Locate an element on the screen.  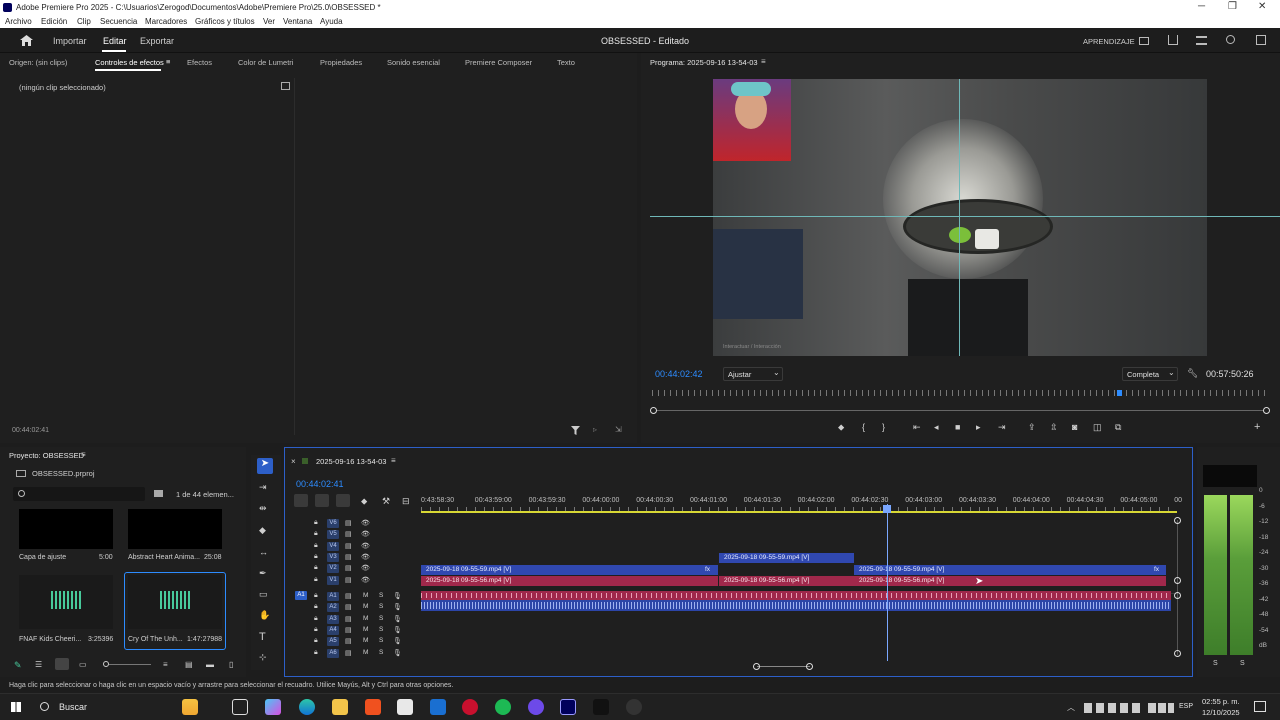
lift-icon: ⇪ is located at coordinates (1032, 427).